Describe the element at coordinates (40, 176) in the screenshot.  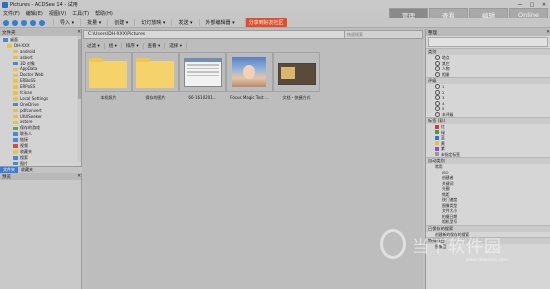
I see `preview-pane-header: 预览 ✕` at that location.